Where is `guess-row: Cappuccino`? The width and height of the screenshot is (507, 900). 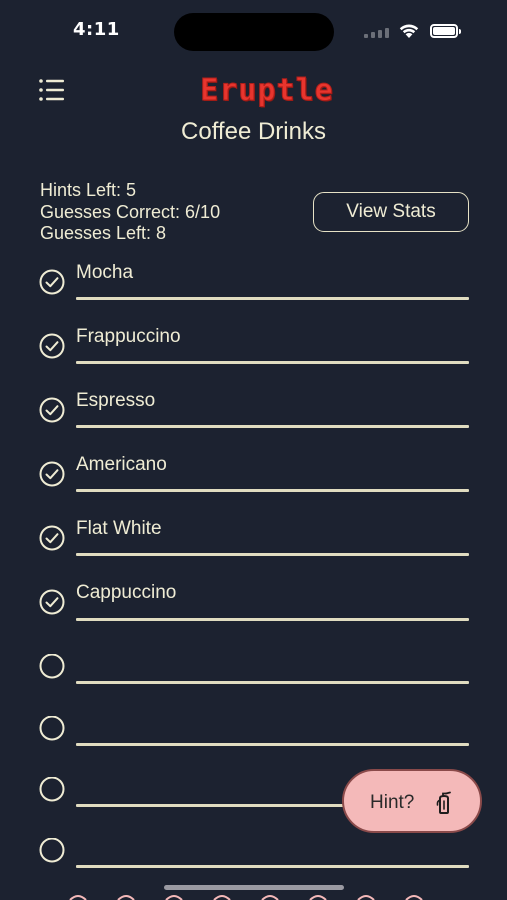 guess-row: Cappuccino is located at coordinates (254, 605).